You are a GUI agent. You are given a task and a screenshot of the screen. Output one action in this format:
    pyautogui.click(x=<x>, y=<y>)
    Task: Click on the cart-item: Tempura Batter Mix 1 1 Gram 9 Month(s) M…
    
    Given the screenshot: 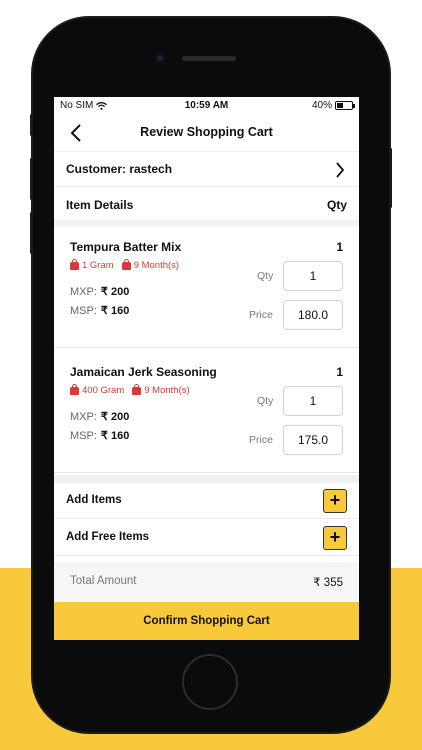 What is the action you would take?
    pyautogui.click(x=206, y=288)
    